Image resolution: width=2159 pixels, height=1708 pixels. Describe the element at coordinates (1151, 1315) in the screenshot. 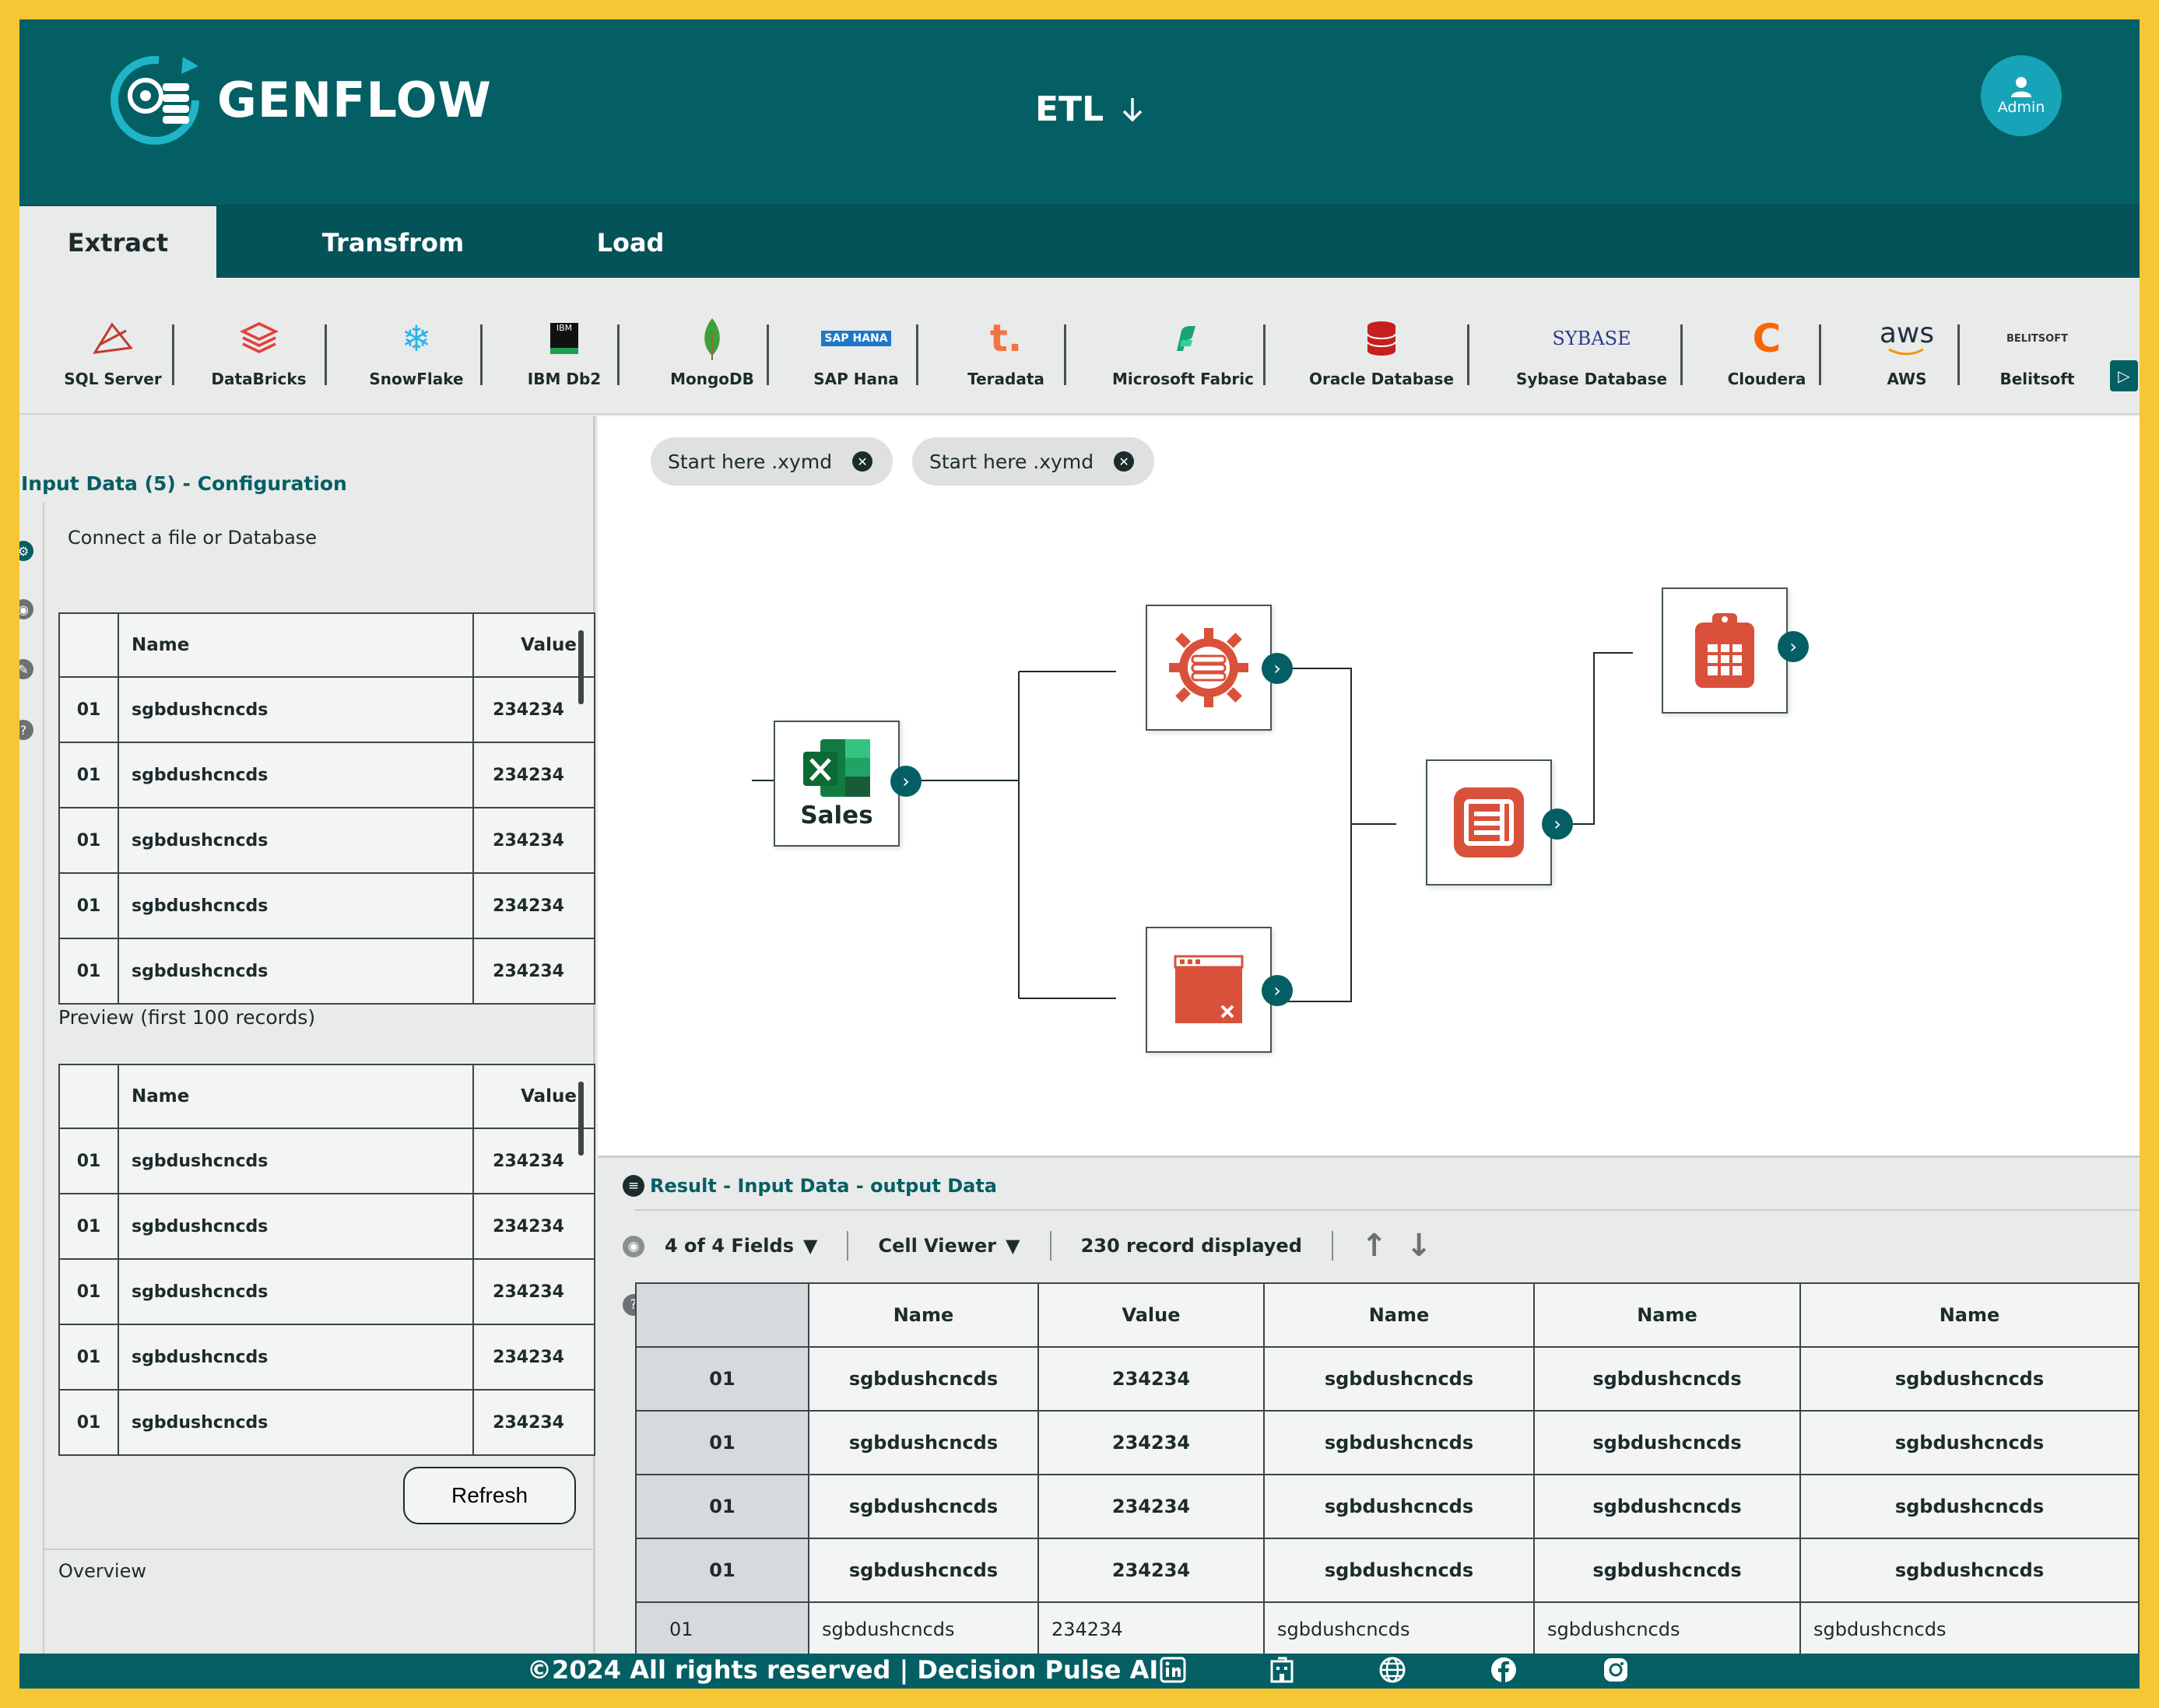

I see `column-header: Value` at that location.